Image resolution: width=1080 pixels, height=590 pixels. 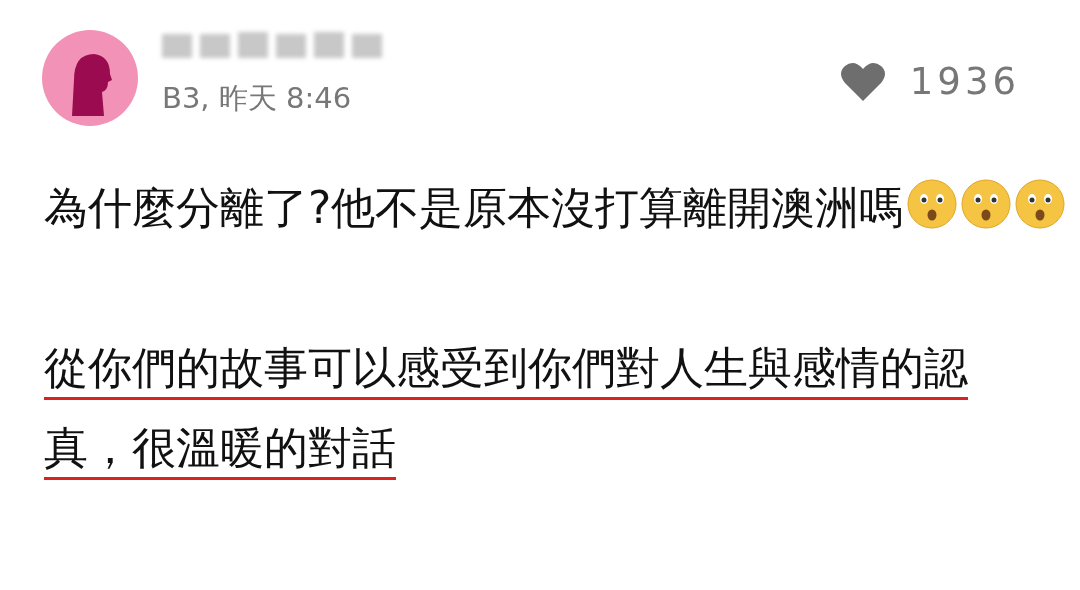 I want to click on like-count: 1936, so click(x=964, y=82).